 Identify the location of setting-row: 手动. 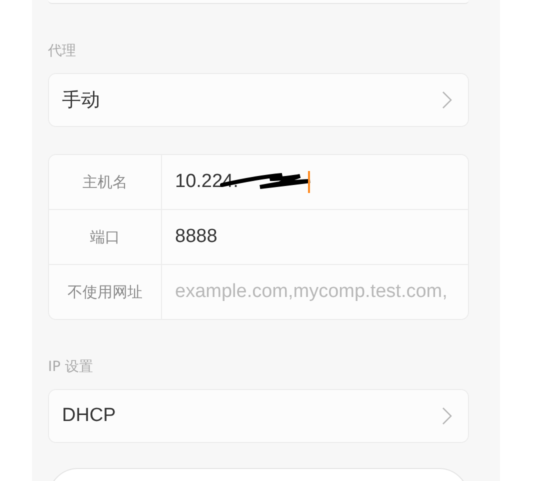
(258, 100).